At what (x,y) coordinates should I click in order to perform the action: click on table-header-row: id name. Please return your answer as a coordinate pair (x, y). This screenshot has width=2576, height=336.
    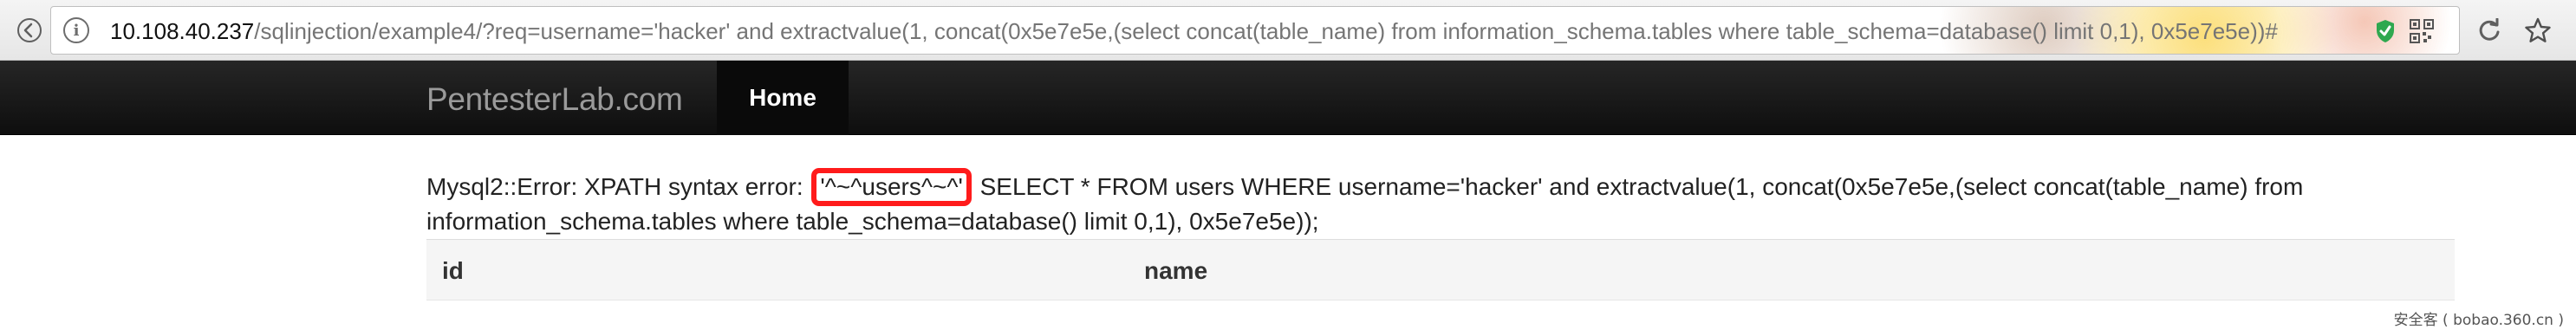
    Looking at the image, I should click on (1440, 270).